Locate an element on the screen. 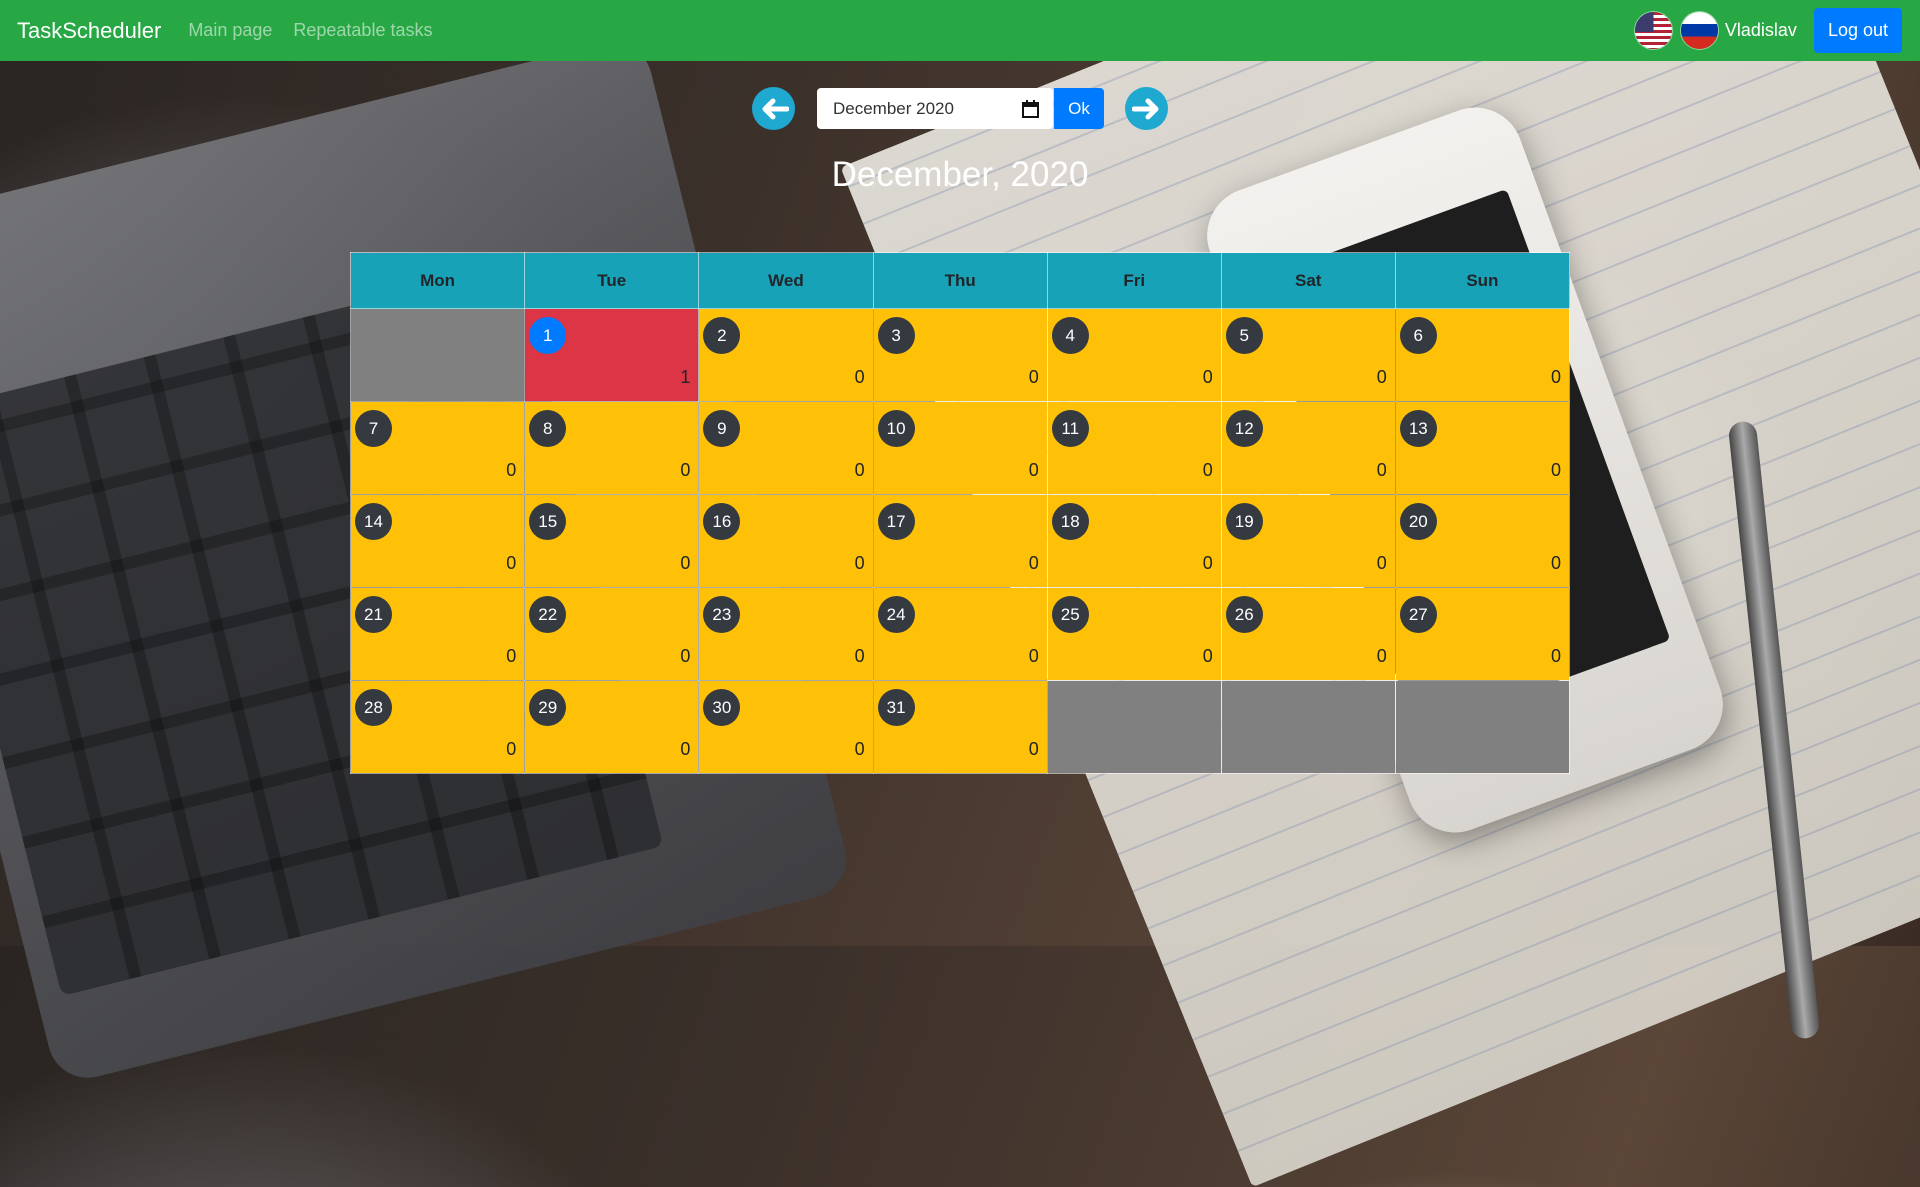 This screenshot has width=1920, height=1187. calendar-day-cell: 24 0 is located at coordinates (960, 634).